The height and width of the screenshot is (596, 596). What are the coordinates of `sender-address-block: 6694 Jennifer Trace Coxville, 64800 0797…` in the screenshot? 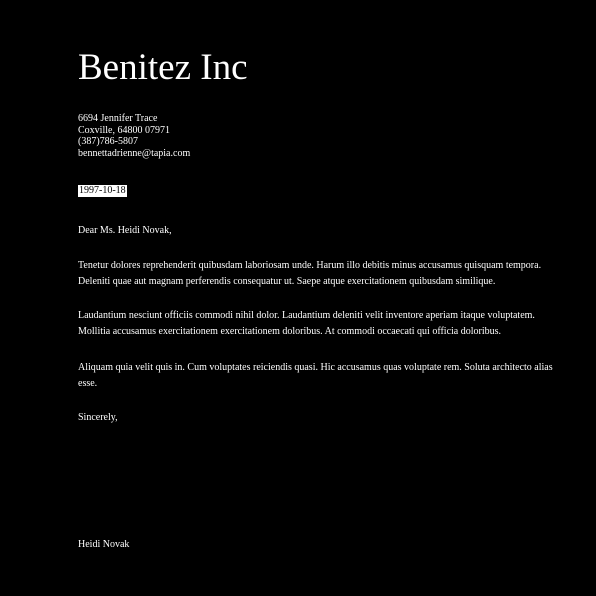 It's located at (134, 136).